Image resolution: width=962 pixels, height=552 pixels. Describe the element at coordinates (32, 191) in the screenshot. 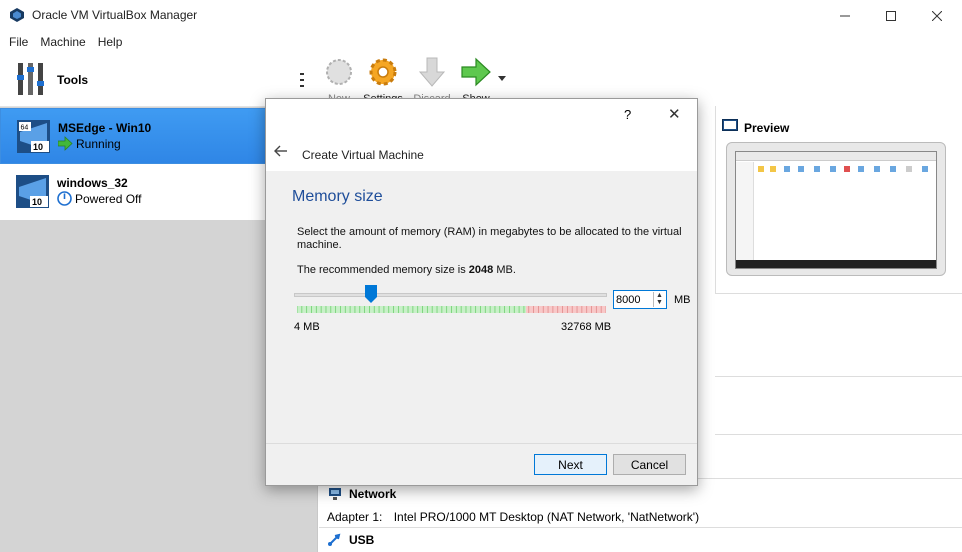

I see `windows-10-os-icon: 10` at that location.